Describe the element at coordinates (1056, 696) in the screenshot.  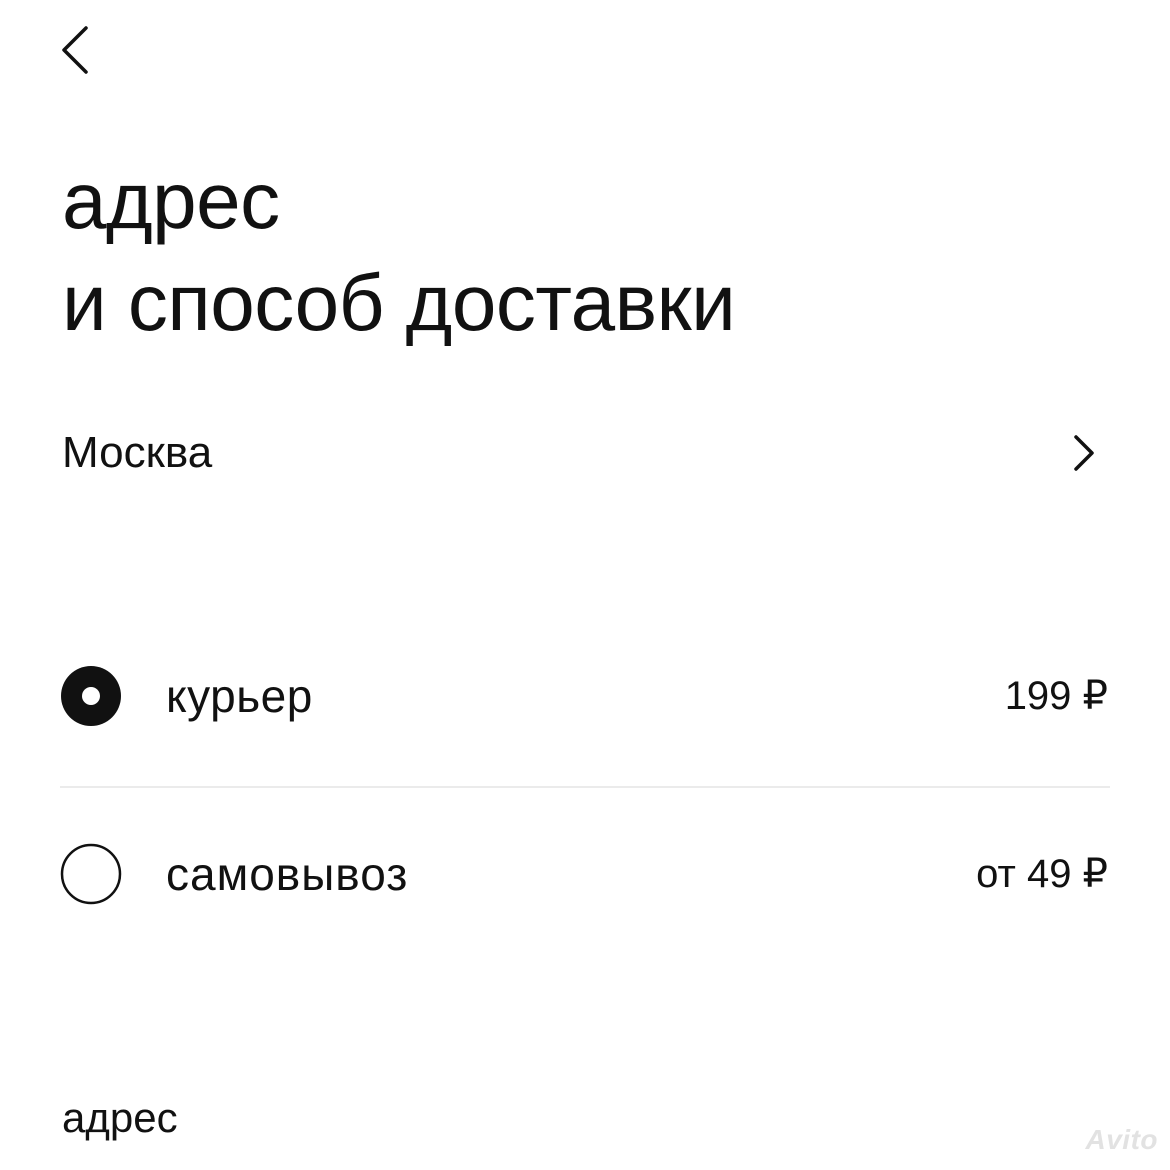
I see `delivery-option-price: 199 ₽` at that location.